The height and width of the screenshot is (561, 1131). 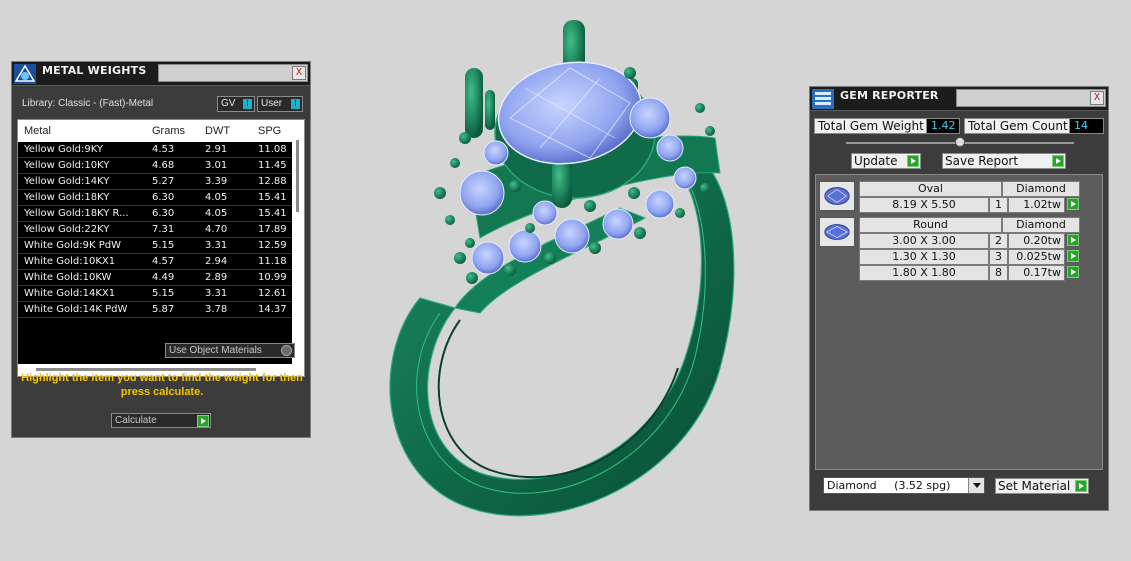 What do you see at coordinates (215, 350) in the screenshot?
I see `use-object-materials-label: Use Object Materials` at bounding box center [215, 350].